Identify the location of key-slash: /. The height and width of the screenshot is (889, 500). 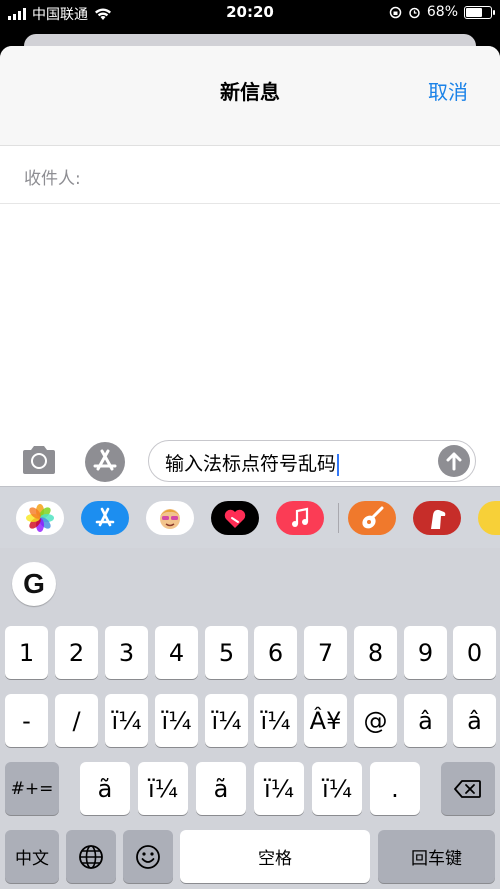
(76, 720).